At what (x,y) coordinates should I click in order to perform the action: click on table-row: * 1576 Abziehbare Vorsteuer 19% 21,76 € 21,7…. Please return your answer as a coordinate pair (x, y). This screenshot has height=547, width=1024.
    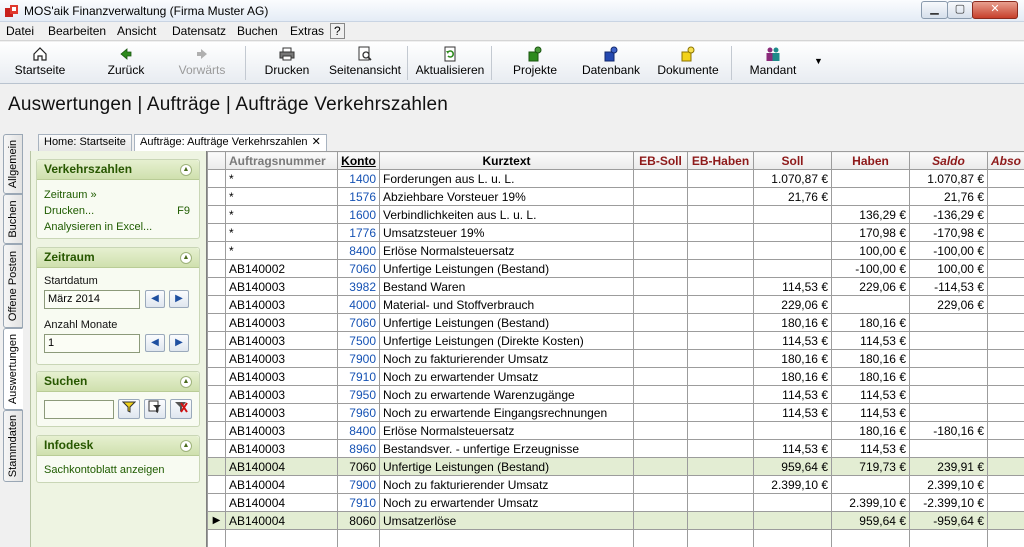
    Looking at the image, I should click on (615, 196).